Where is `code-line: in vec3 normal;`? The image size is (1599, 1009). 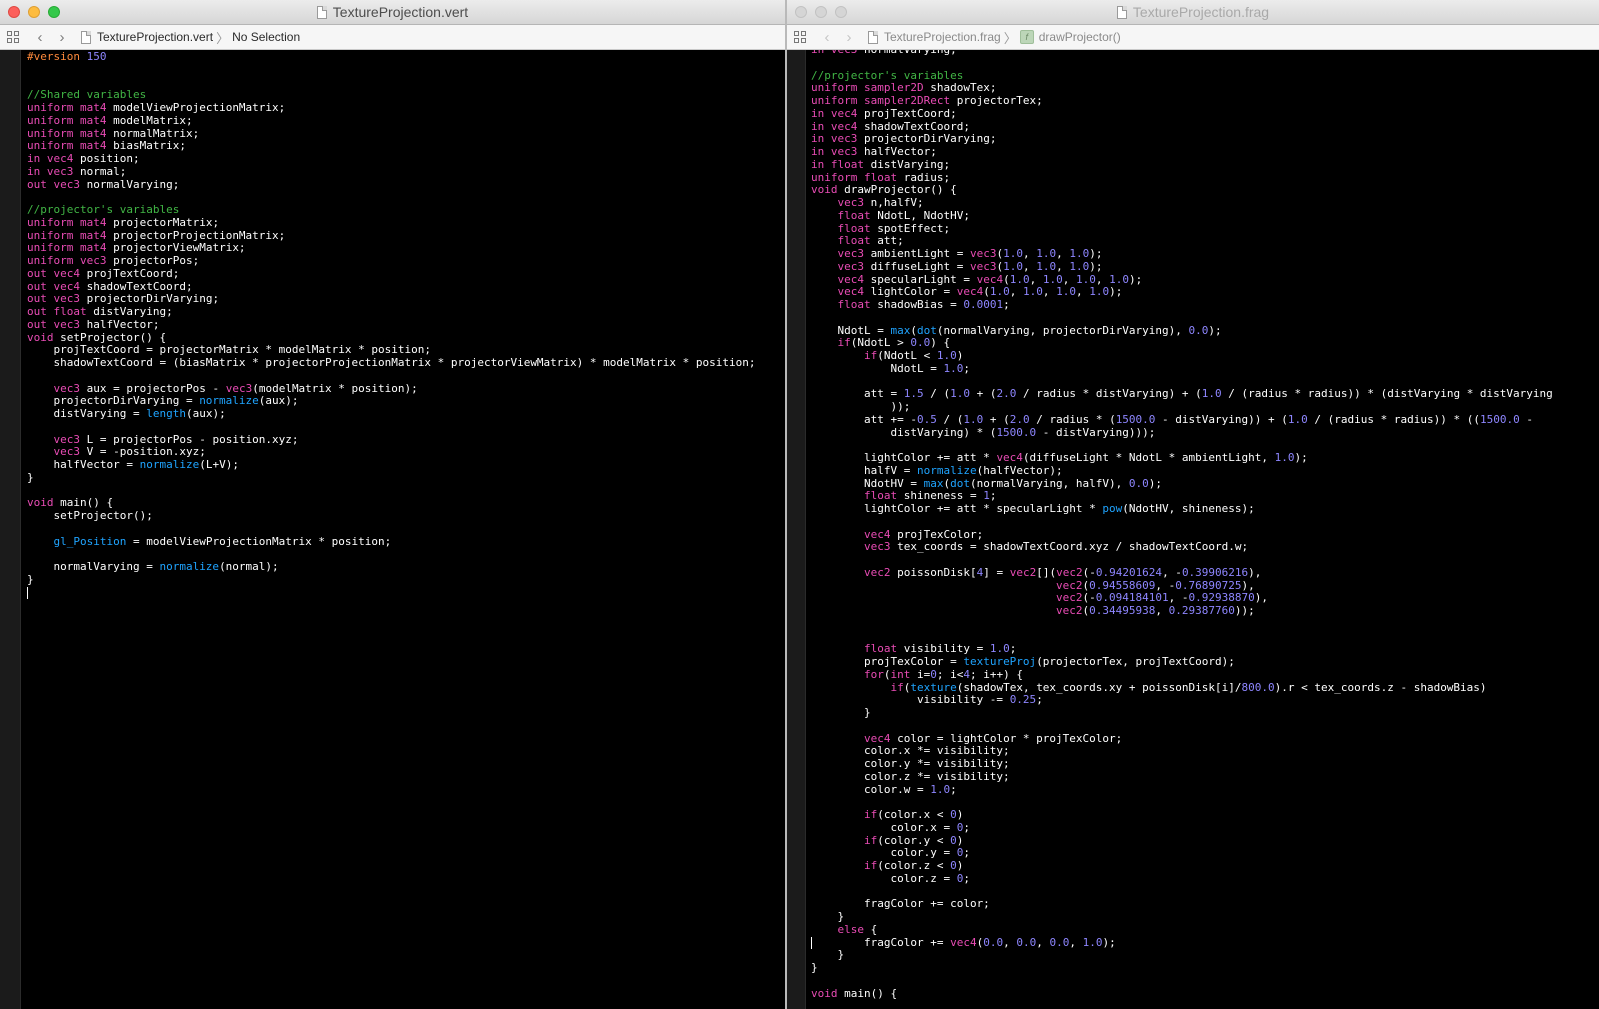 code-line: in vec3 normal; is located at coordinates (404, 172).